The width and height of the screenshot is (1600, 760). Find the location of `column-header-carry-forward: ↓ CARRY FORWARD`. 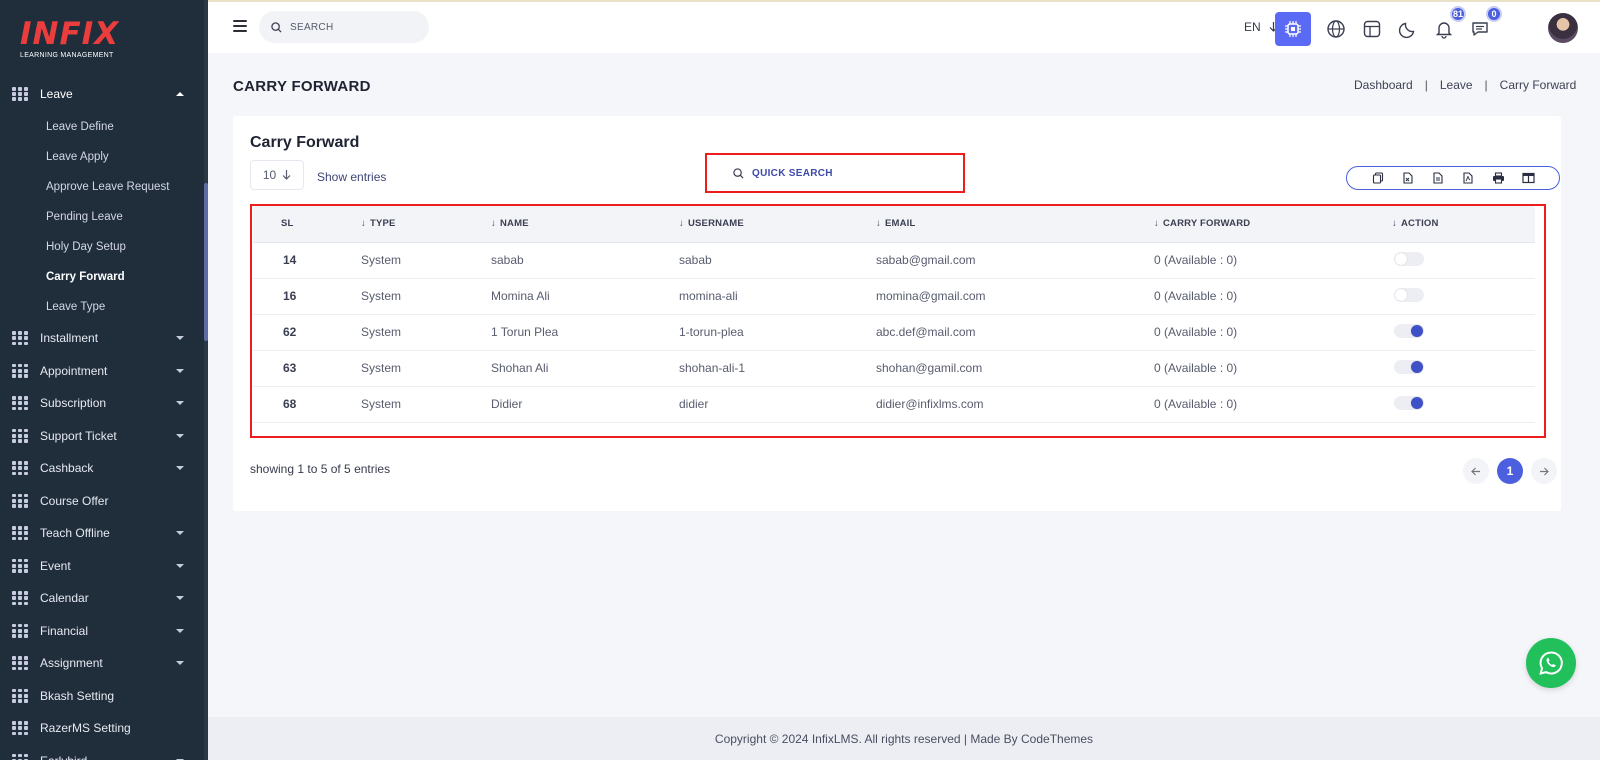

column-header-carry-forward: ↓ CARRY FORWARD is located at coordinates (1273, 224).